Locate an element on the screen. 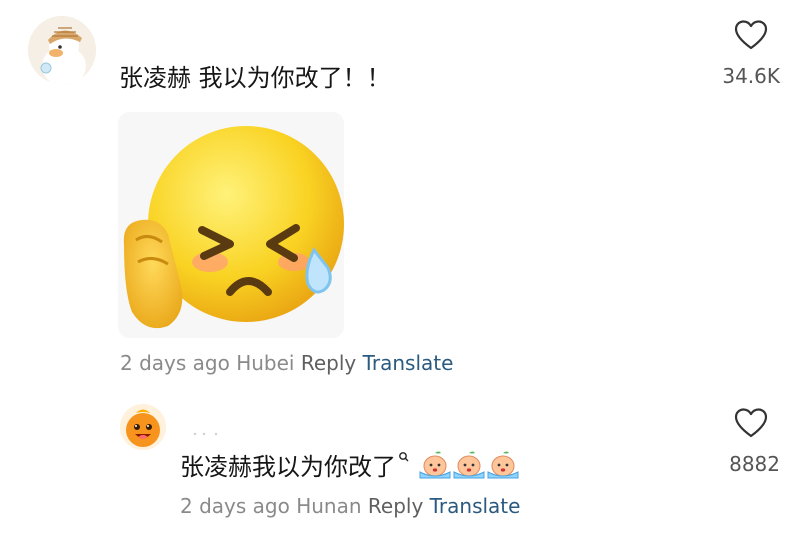 The height and width of the screenshot is (541, 800). comment-location: Hubei is located at coordinates (265, 363).